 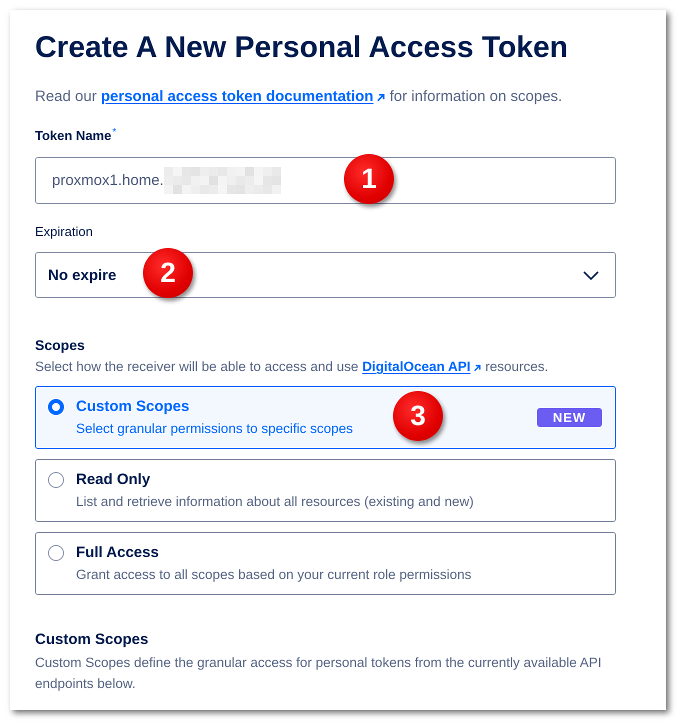 I want to click on chevron-down-icon, so click(x=591, y=275).